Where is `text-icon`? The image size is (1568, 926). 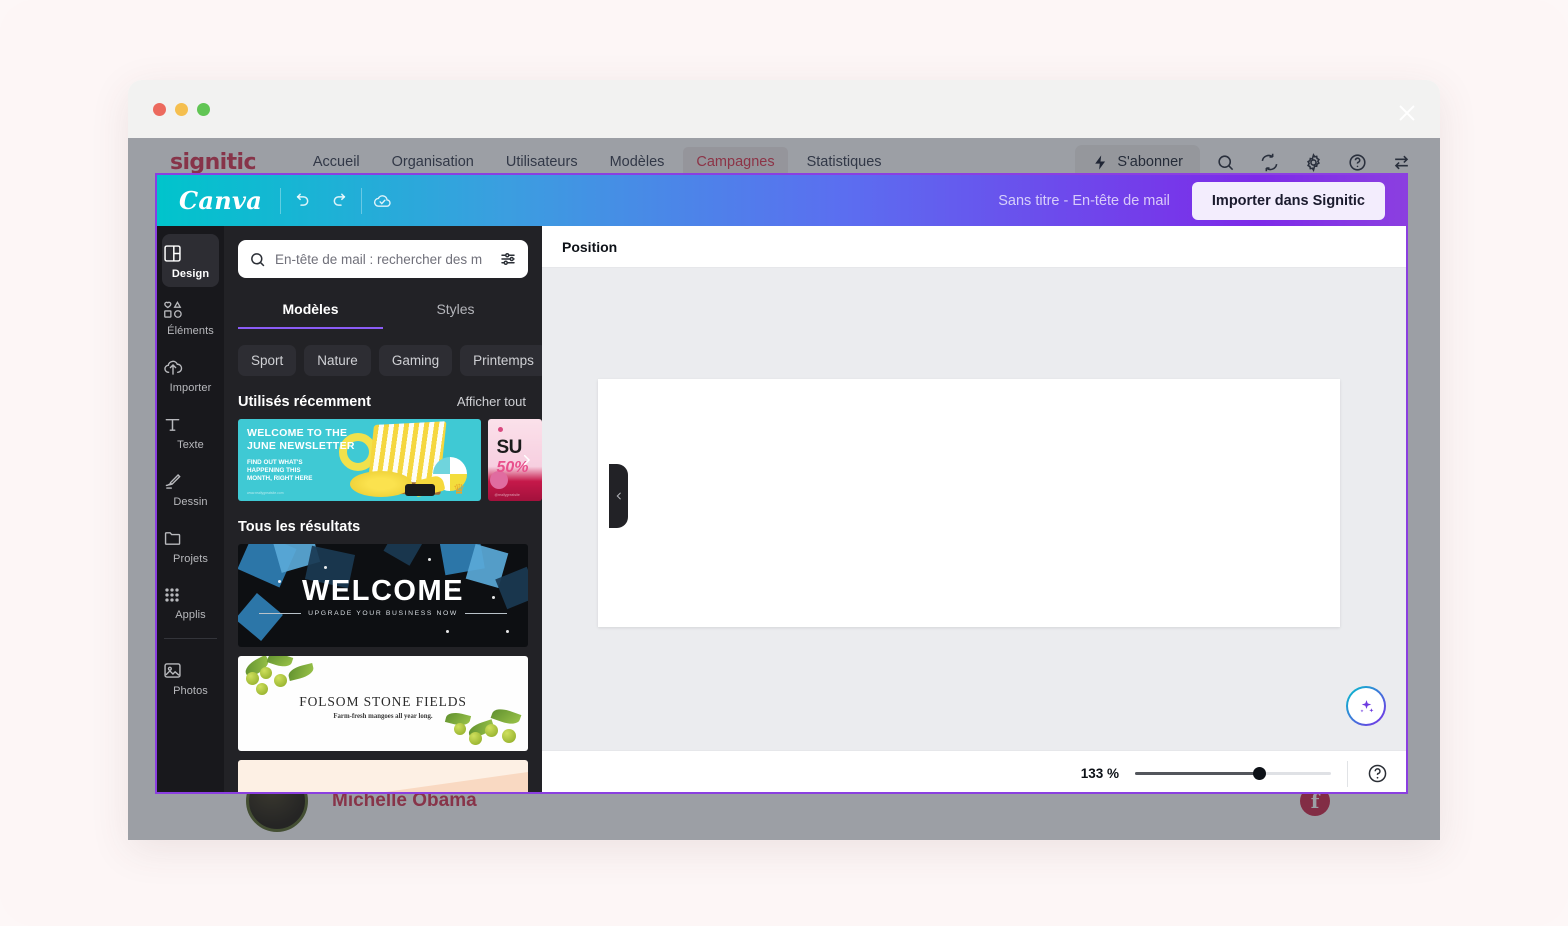 text-icon is located at coordinates (172, 424).